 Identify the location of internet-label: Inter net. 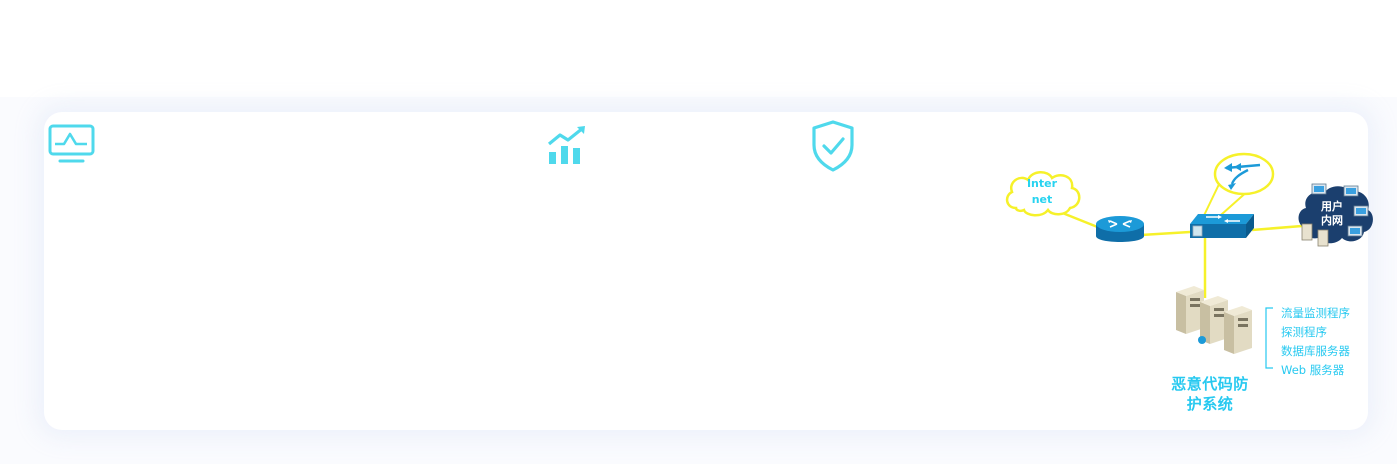
(1042, 192).